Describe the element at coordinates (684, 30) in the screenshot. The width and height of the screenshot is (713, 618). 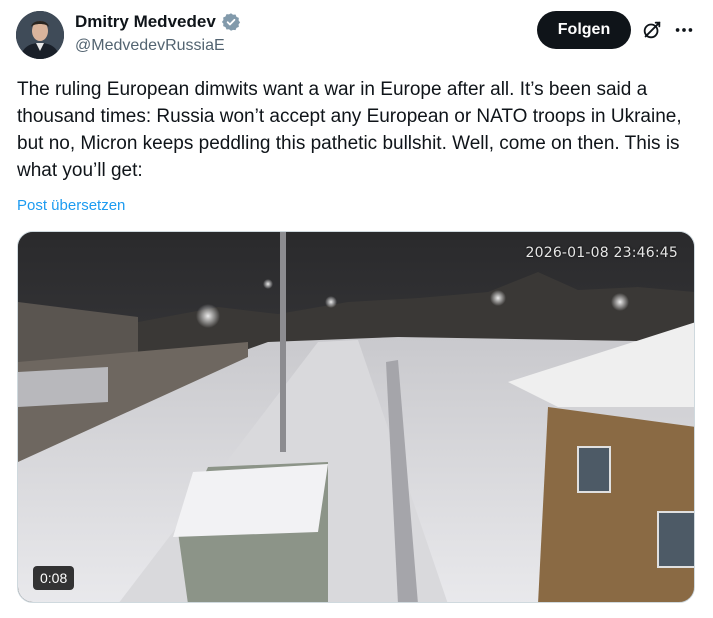
I see `more-icon` at that location.